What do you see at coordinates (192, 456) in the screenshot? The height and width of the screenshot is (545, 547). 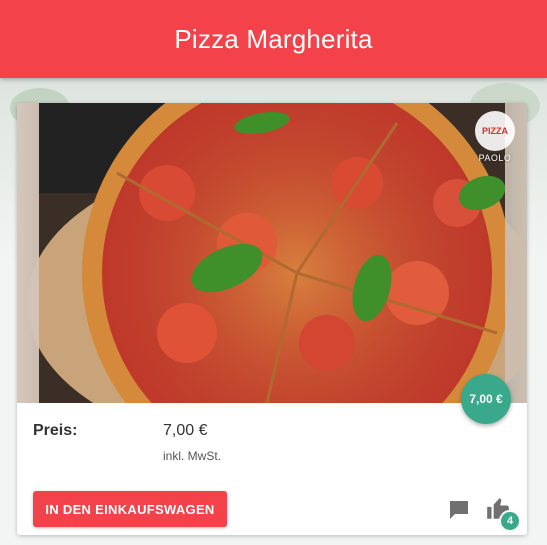 I see `tax-note: inkl. MwSt.` at bounding box center [192, 456].